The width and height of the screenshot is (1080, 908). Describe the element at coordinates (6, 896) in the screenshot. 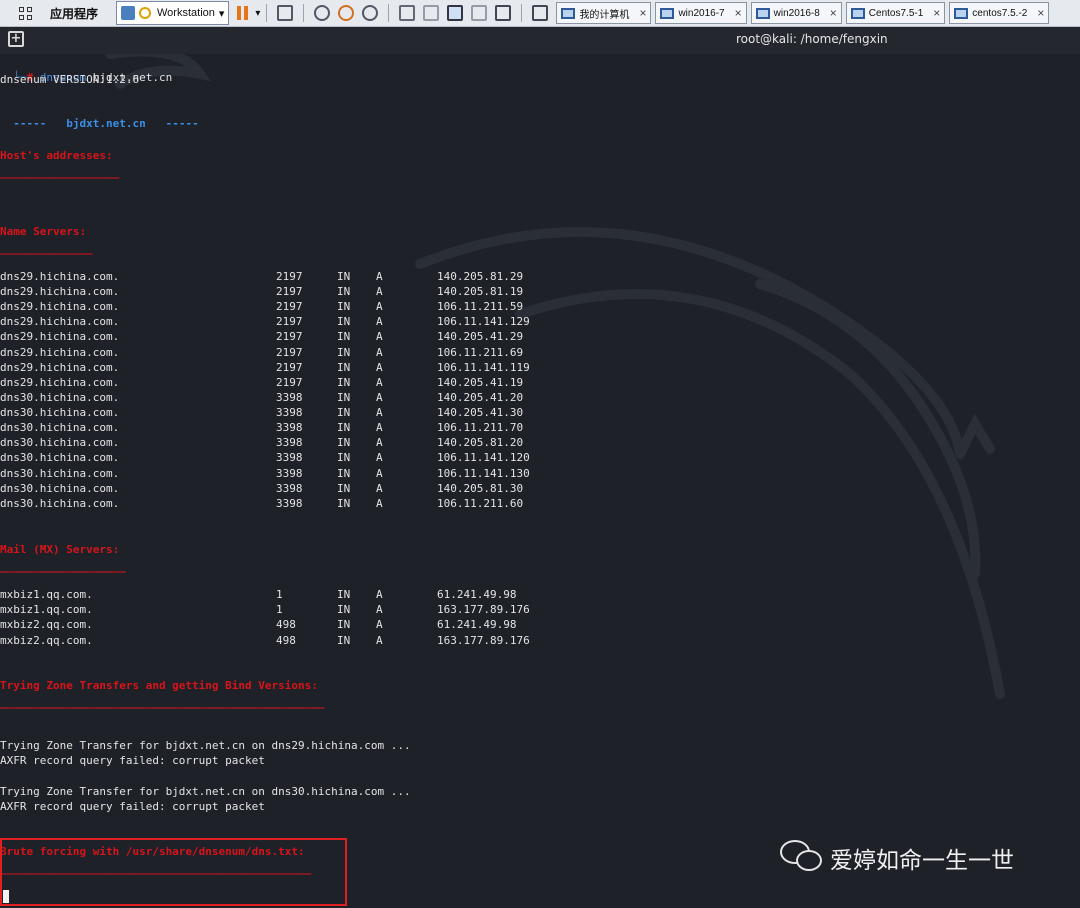

I see `terminal-cursor` at that location.